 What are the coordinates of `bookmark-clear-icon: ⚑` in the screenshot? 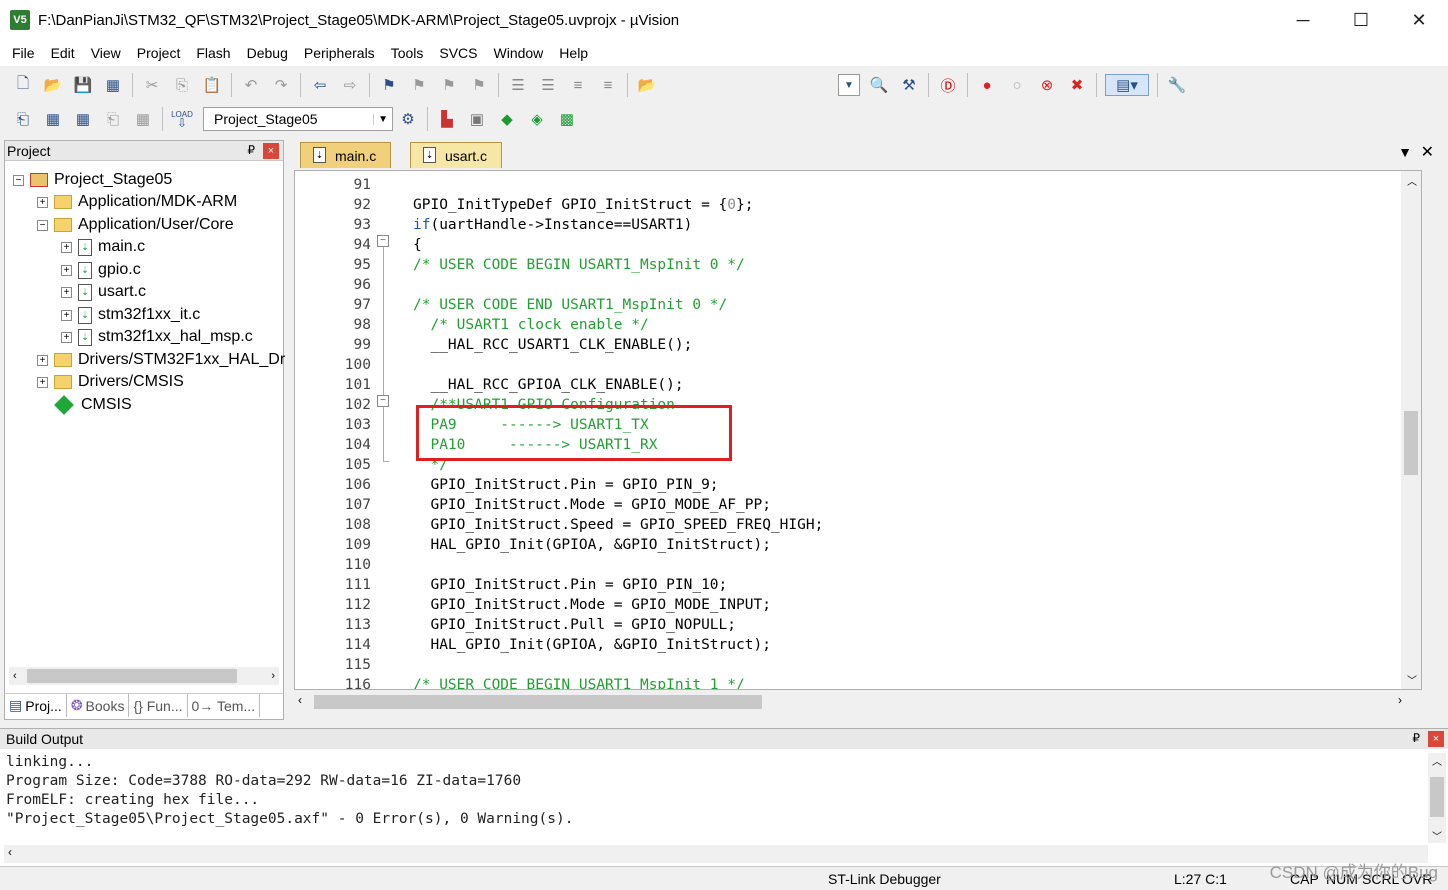 It's located at (479, 85).